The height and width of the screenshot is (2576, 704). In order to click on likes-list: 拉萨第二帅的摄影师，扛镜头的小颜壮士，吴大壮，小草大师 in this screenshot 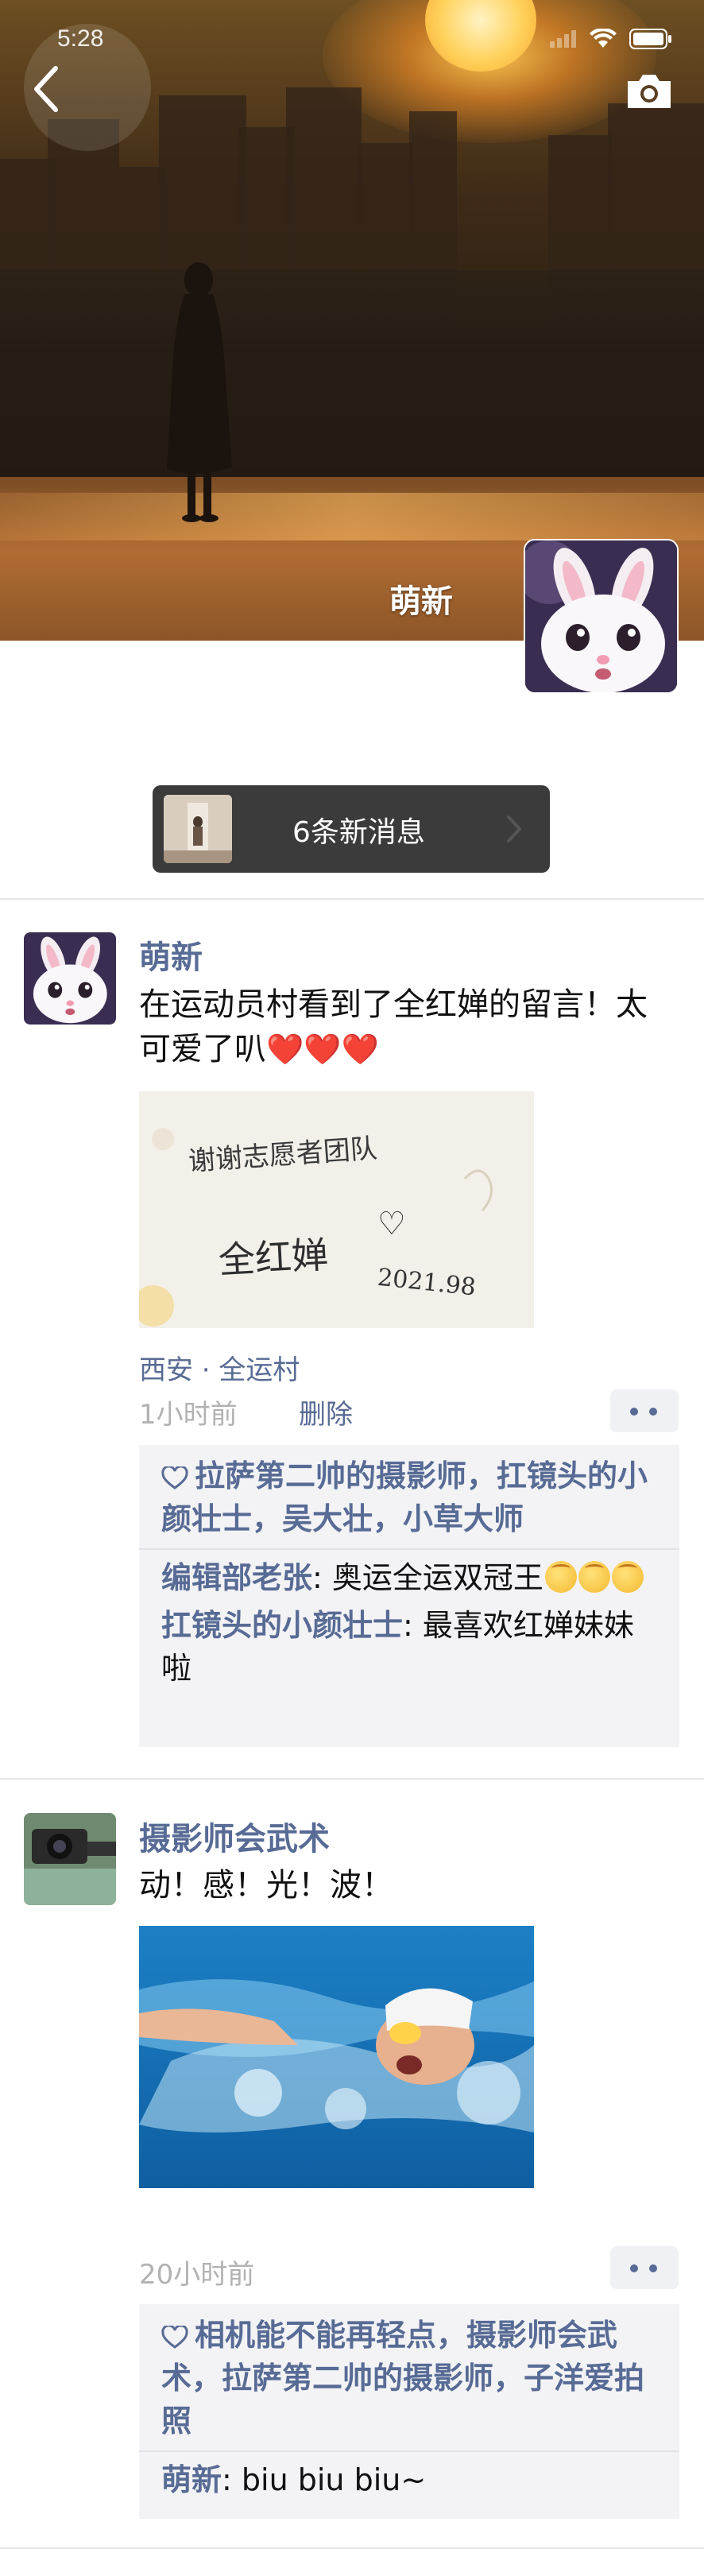, I will do `click(409, 1496)`.